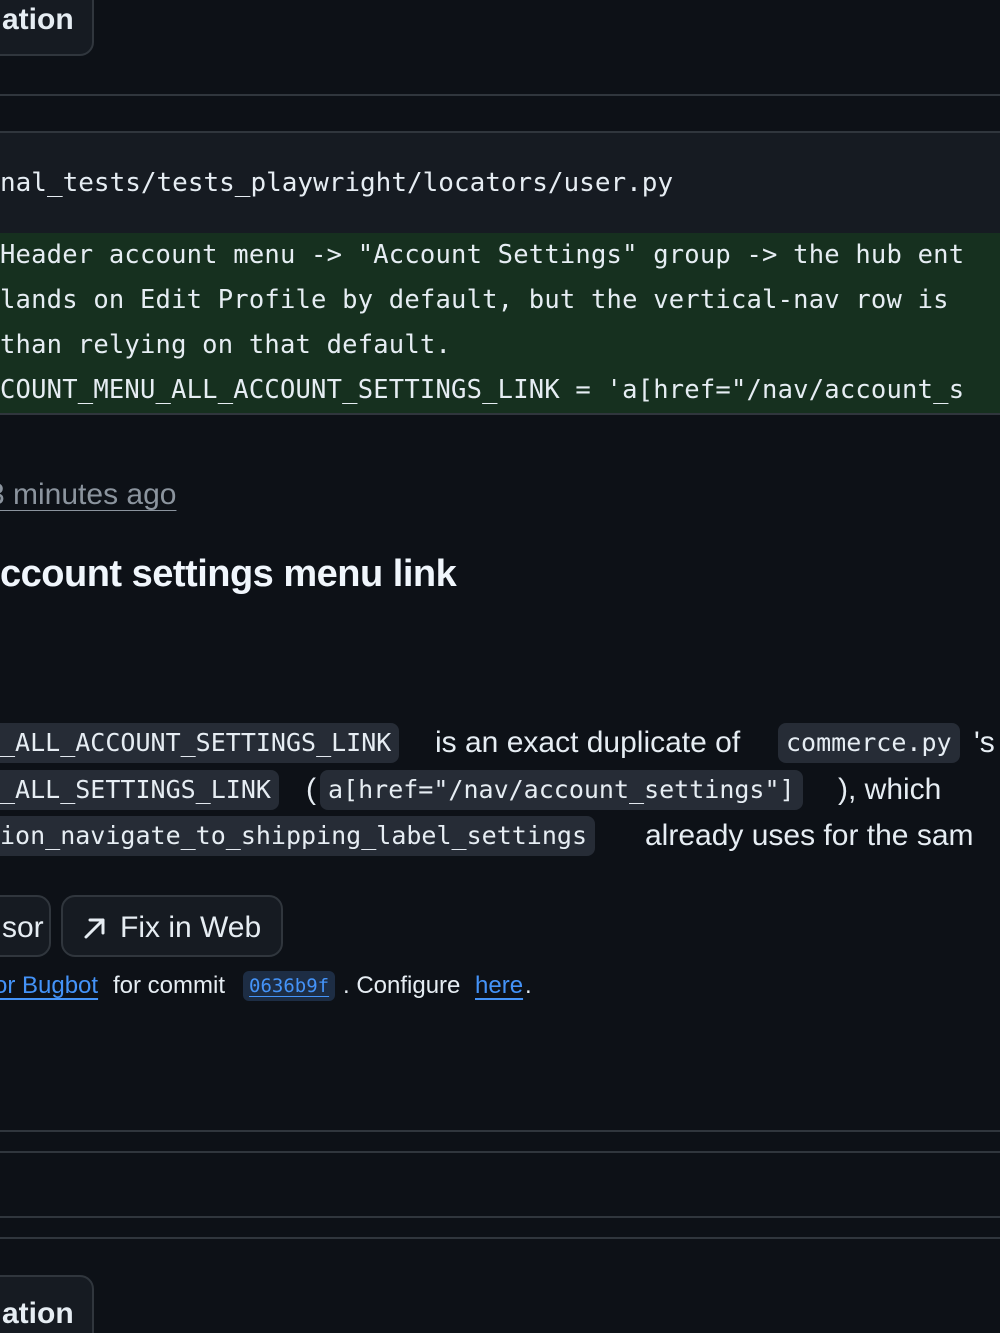  I want to click on button-label: sor, so click(23, 927).